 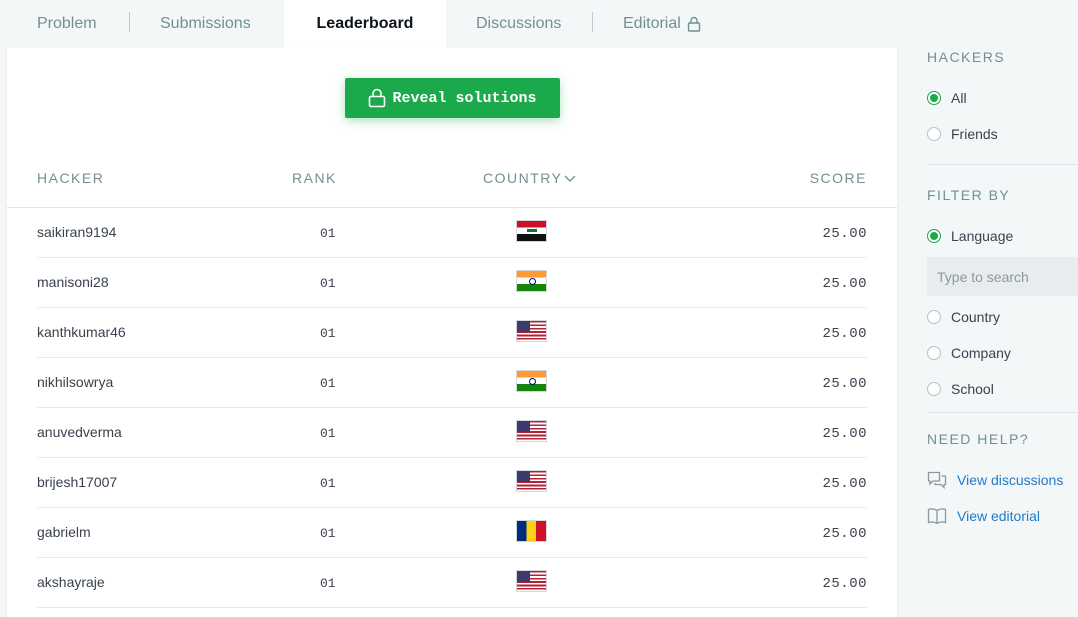 What do you see at coordinates (314, 178) in the screenshot?
I see `header-rank: RANK` at bounding box center [314, 178].